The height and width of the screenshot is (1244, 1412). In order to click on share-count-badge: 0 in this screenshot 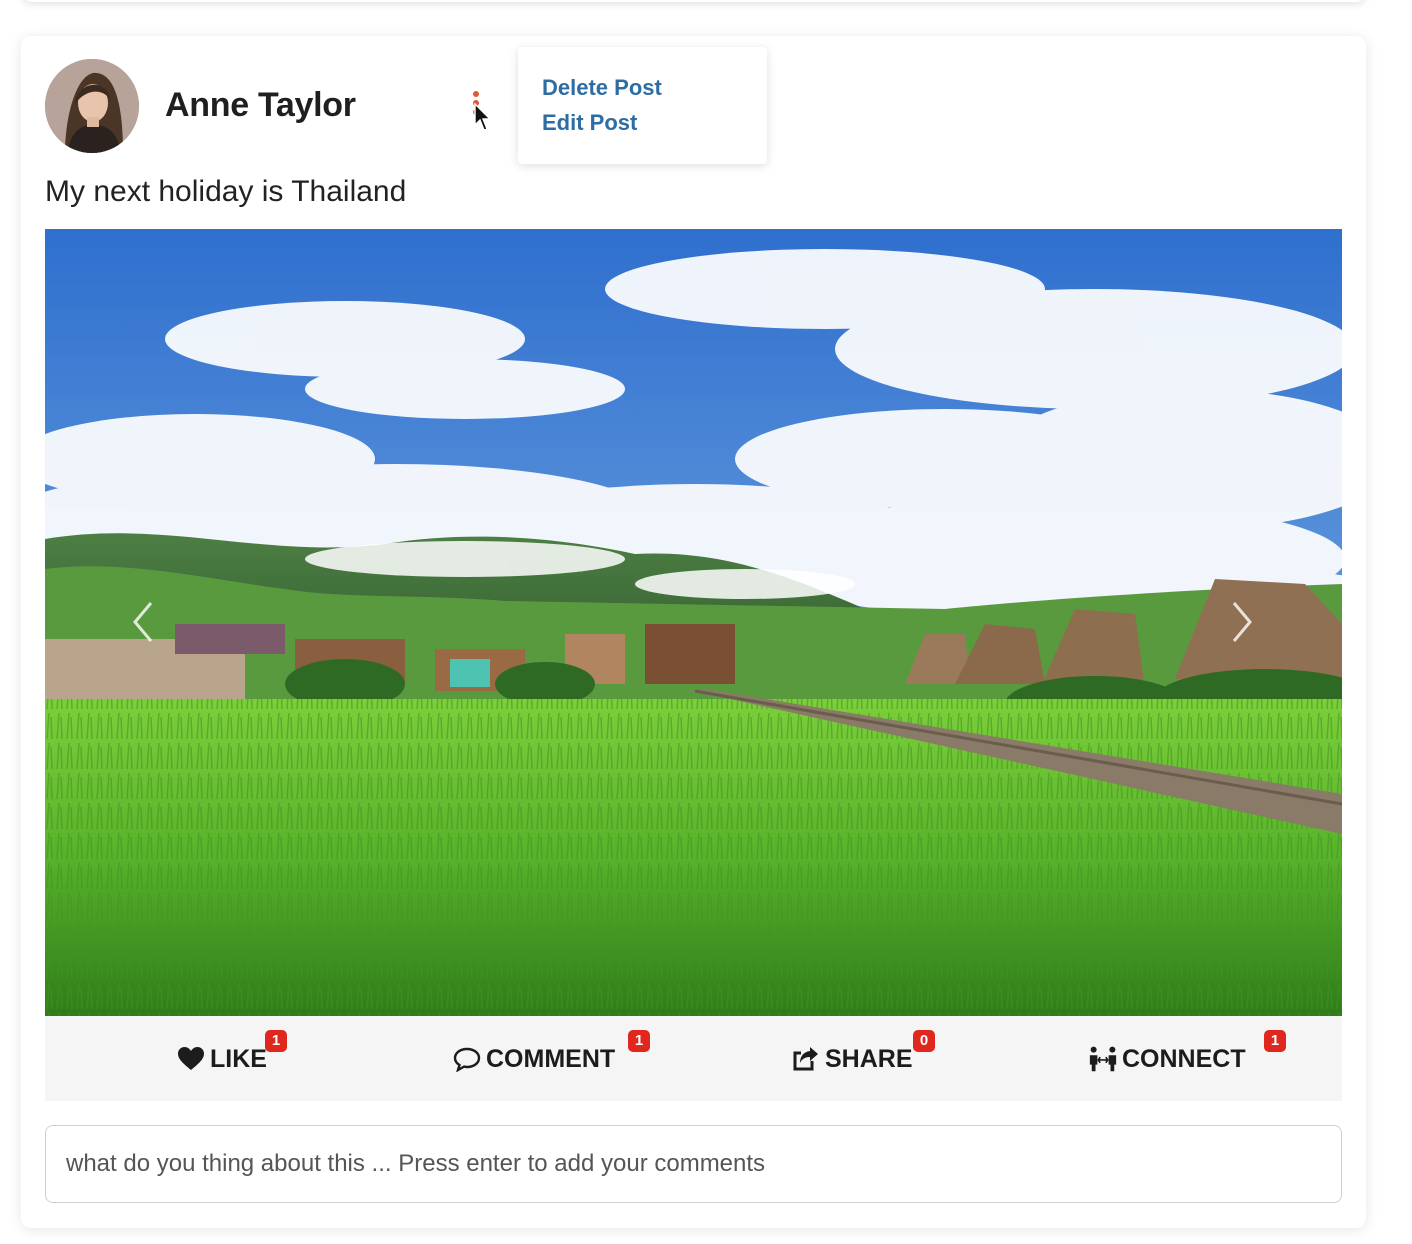, I will do `click(924, 1041)`.